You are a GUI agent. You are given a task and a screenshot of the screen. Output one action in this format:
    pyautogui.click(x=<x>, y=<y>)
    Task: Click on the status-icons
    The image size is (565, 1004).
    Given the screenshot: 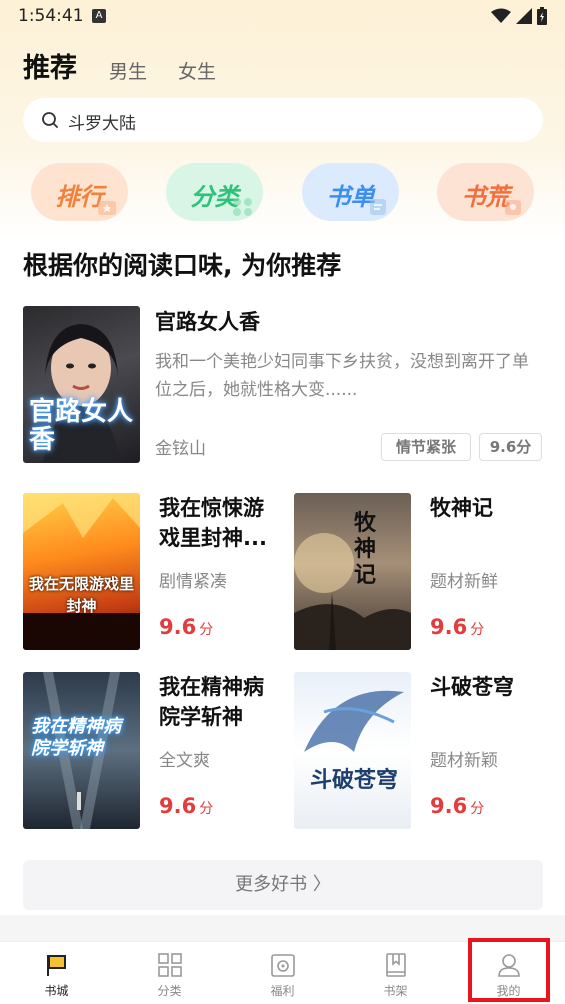 What is the action you would take?
    pyautogui.click(x=519, y=16)
    